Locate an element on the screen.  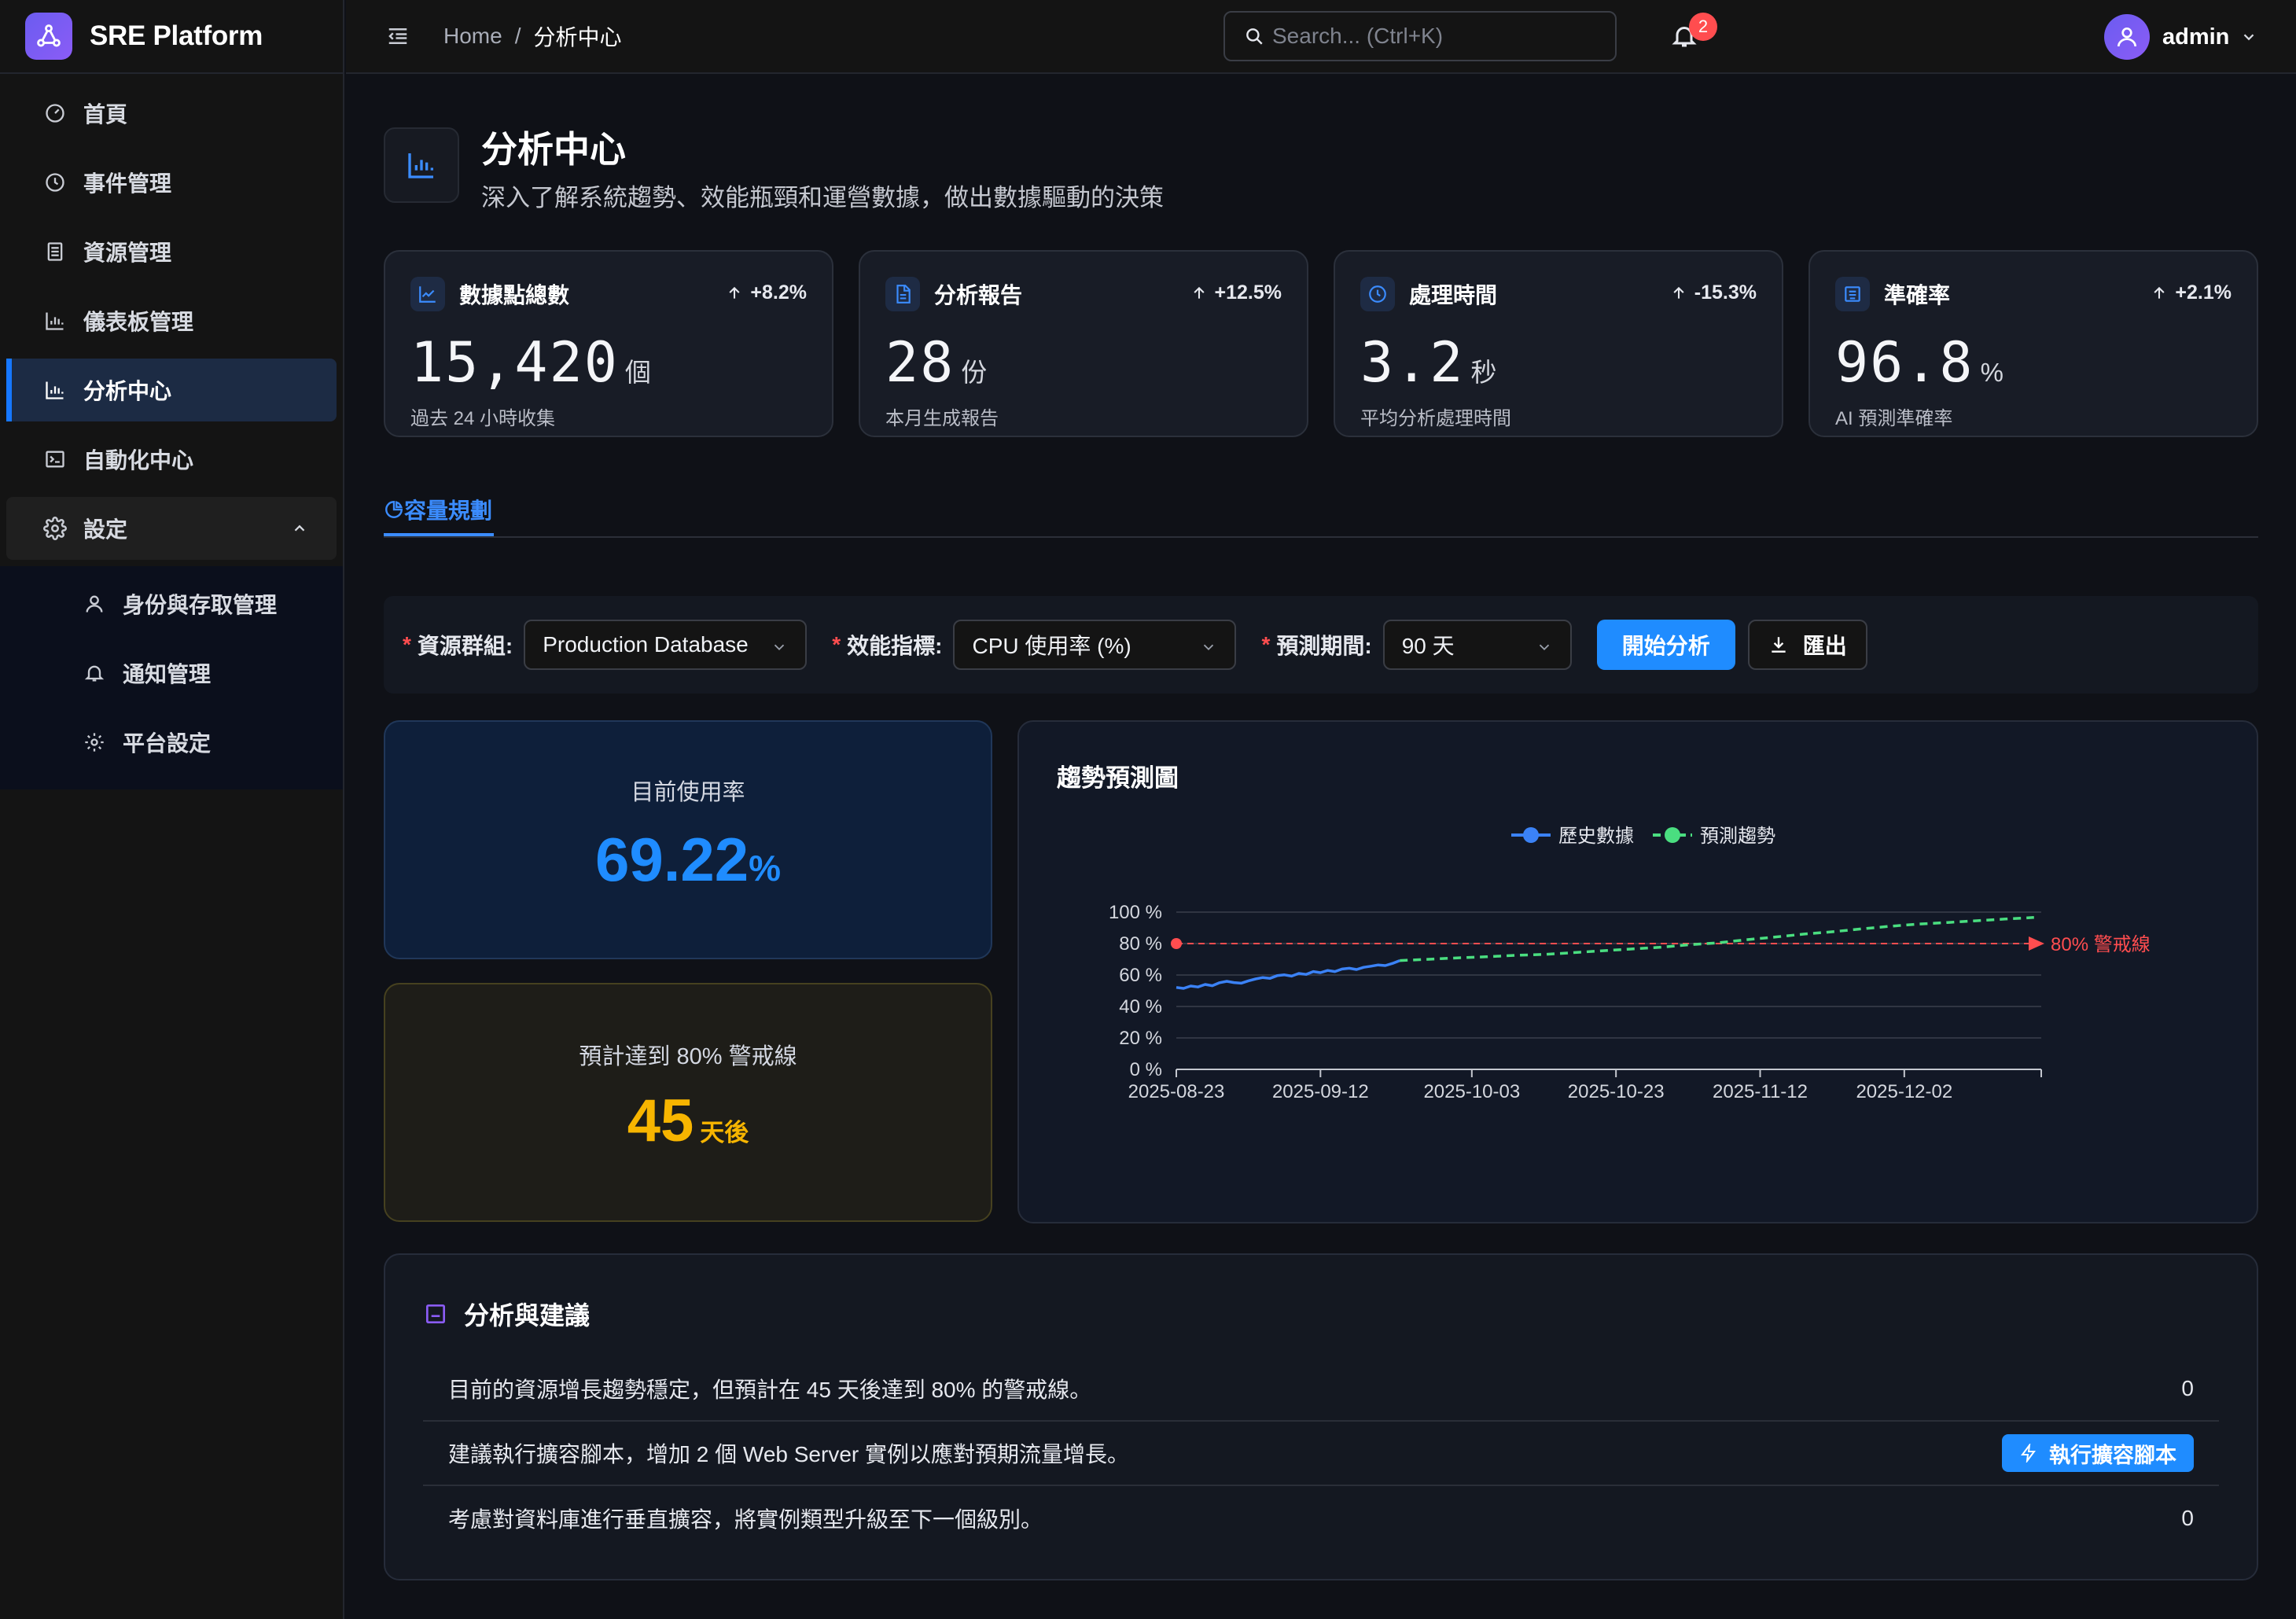
sidebar-item-resources: 資源管理 is located at coordinates (171, 252).